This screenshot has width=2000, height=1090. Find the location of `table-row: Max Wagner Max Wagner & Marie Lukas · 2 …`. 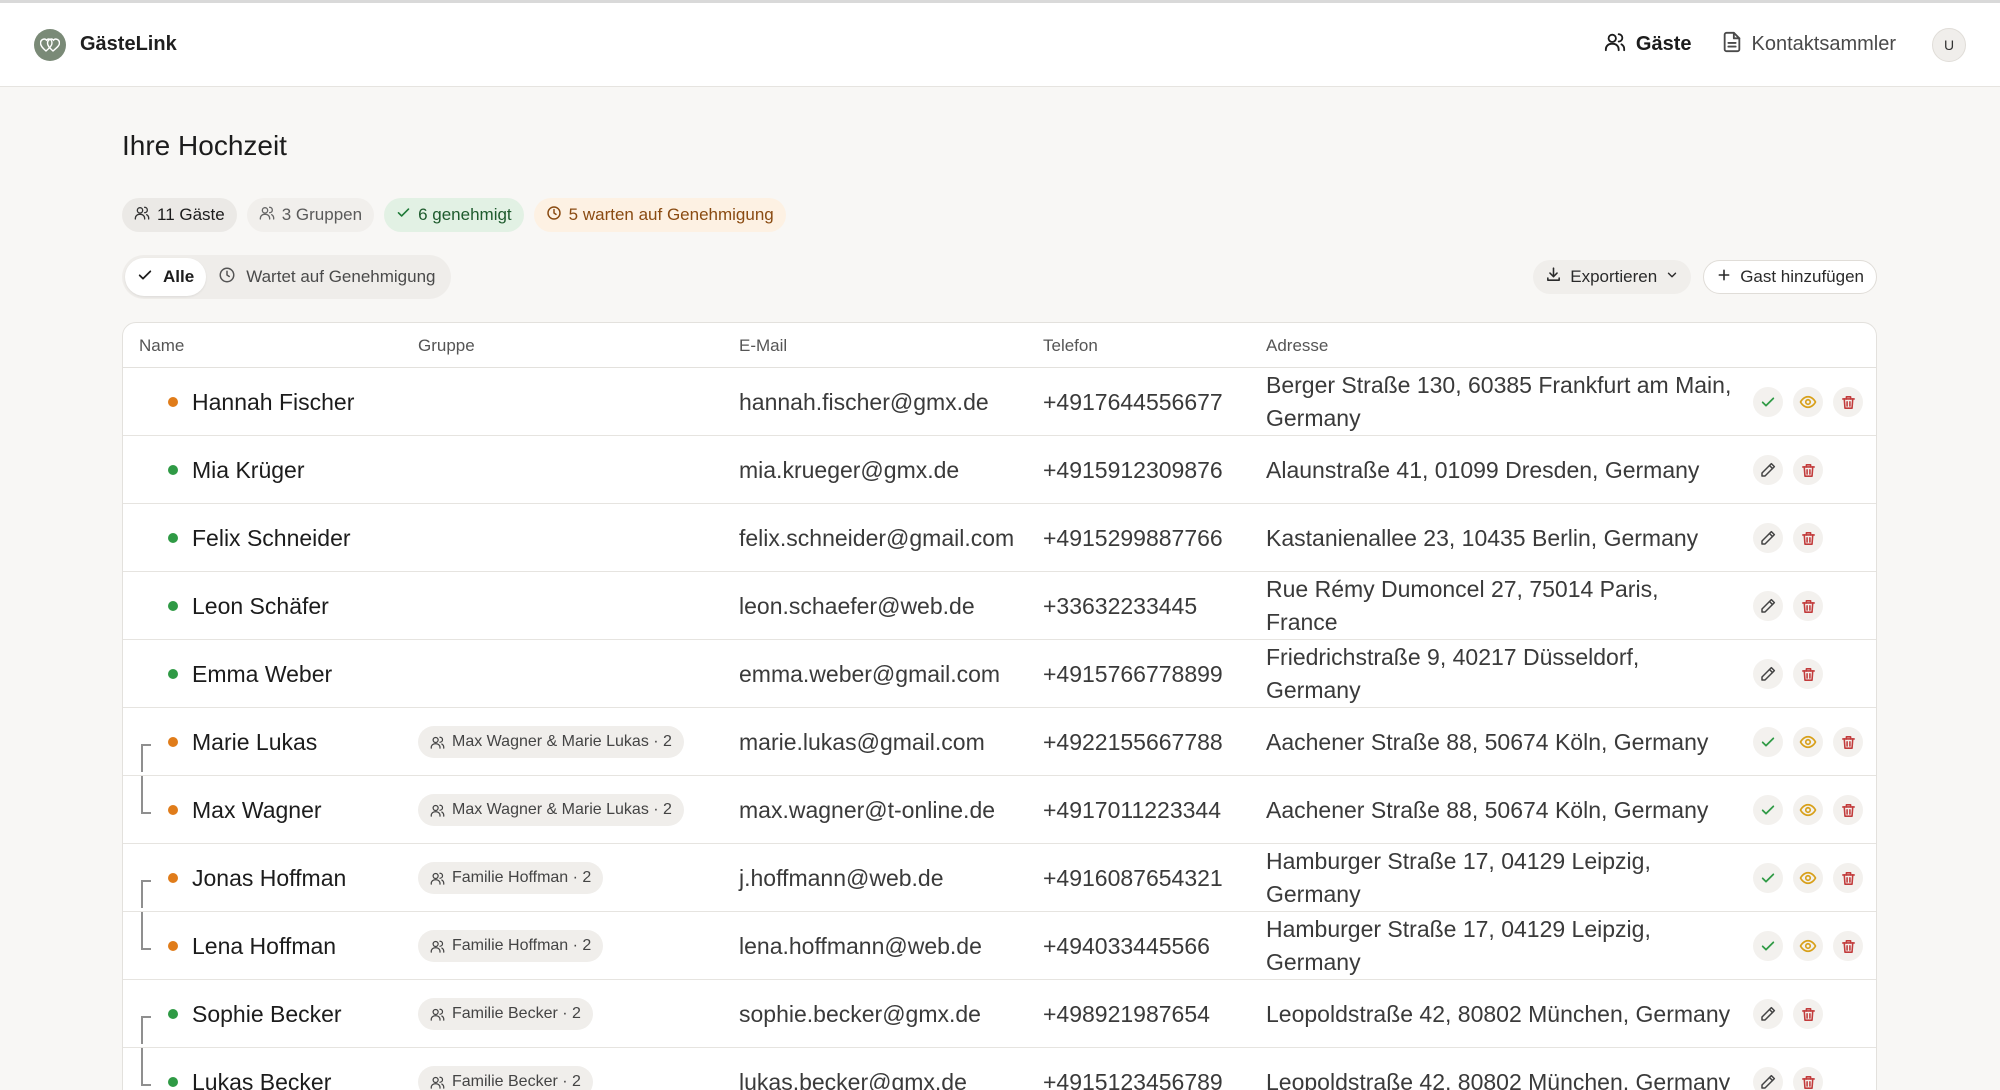

table-row: Max Wagner Max Wagner & Marie Lukas · 2 … is located at coordinates (999, 810).